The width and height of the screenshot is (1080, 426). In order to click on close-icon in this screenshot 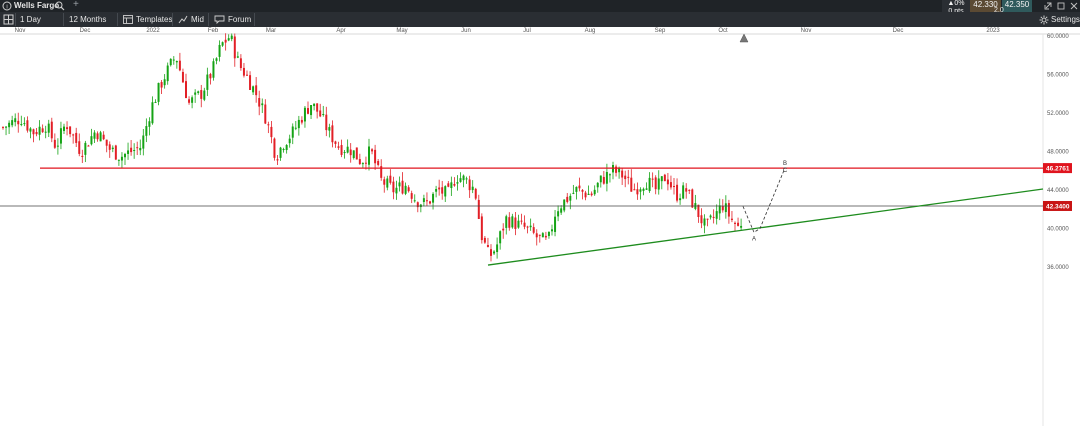, I will do `click(1074, 6)`.